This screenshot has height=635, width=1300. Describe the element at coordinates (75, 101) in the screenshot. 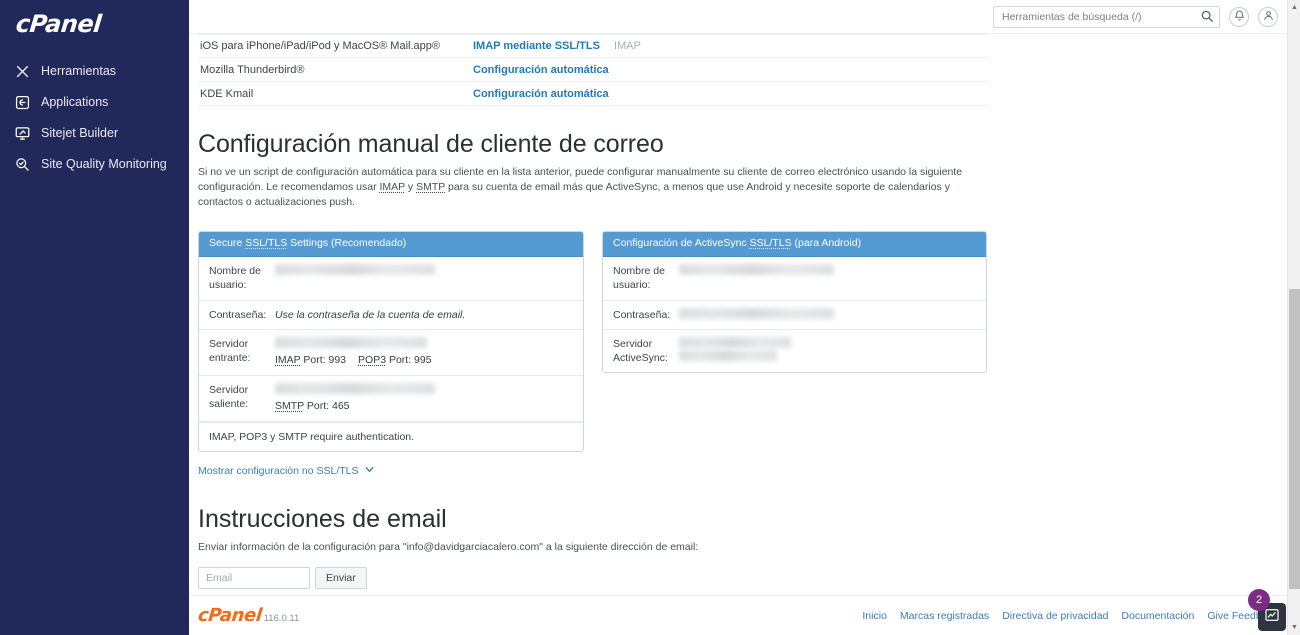

I see `sidebar-item-label: Applications` at that location.